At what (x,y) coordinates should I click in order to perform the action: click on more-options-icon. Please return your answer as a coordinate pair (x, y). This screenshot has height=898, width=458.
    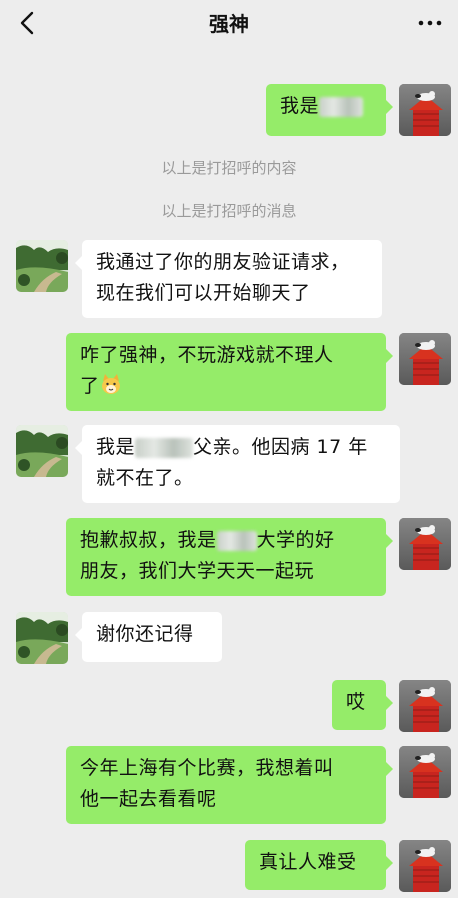
    Looking at the image, I should click on (430, 23).